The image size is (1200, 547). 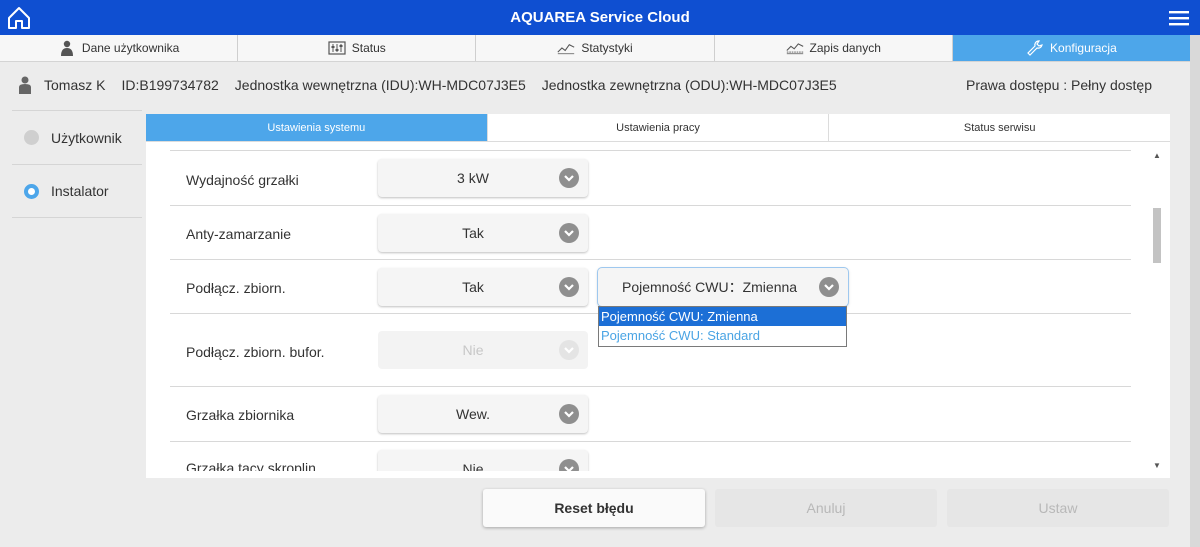 What do you see at coordinates (794, 49) in the screenshot?
I see `data-log-icon` at bounding box center [794, 49].